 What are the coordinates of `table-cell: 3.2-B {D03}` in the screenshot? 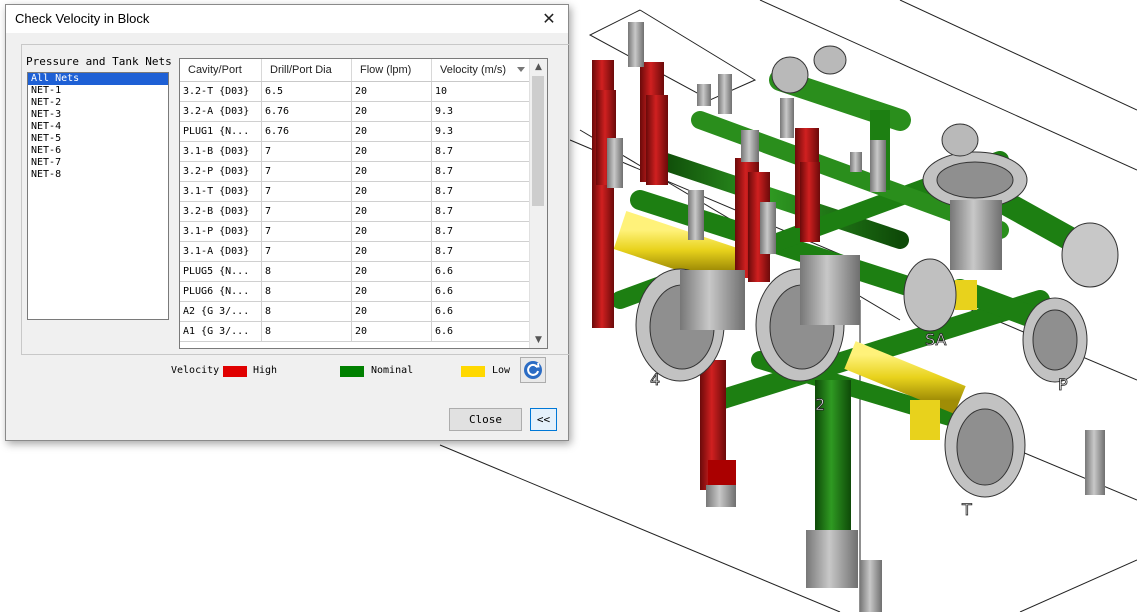 It's located at (221, 212).